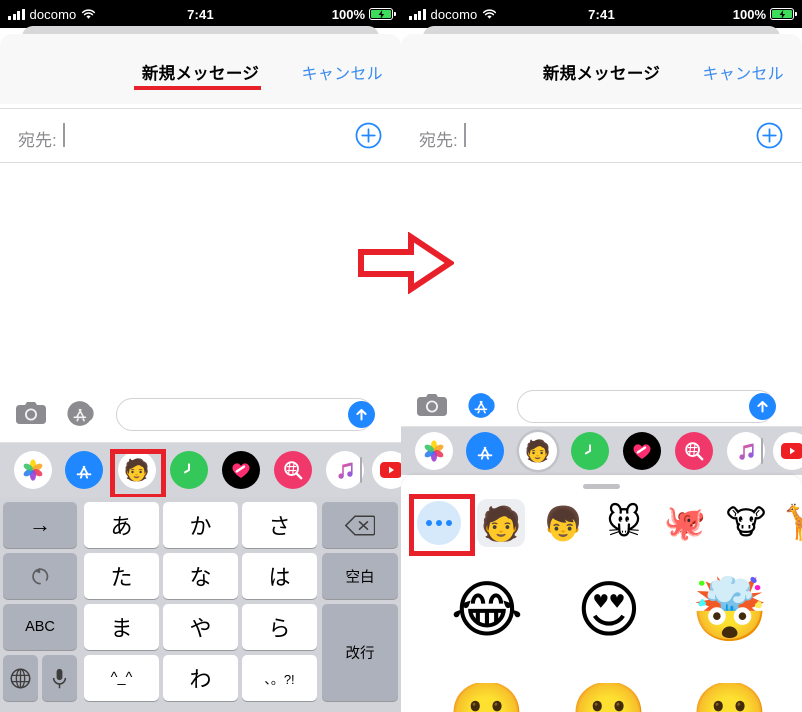 The width and height of the screenshot is (802, 712). Describe the element at coordinates (200, 525) in the screenshot. I see `key-ka: か` at that location.